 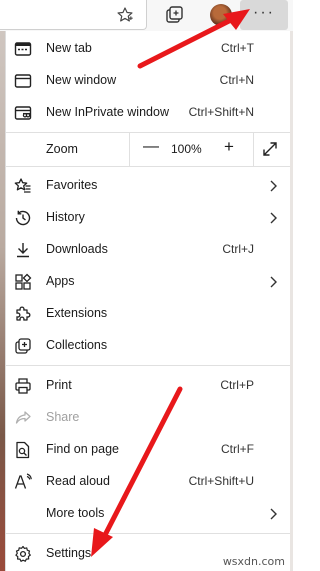 What do you see at coordinates (23, 482) in the screenshot?
I see `read-aloud-icon` at bounding box center [23, 482].